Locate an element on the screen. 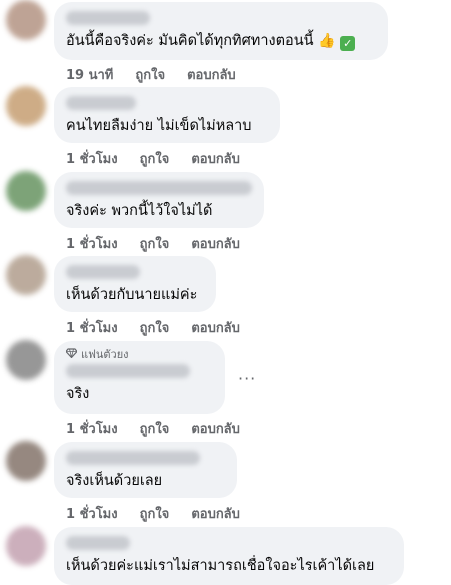 Image resolution: width=451 pixels, height=585 pixels. comment-text: จริงค่ะ พวกนี้ไว้ใจไม่ได้ is located at coordinates (139, 211).